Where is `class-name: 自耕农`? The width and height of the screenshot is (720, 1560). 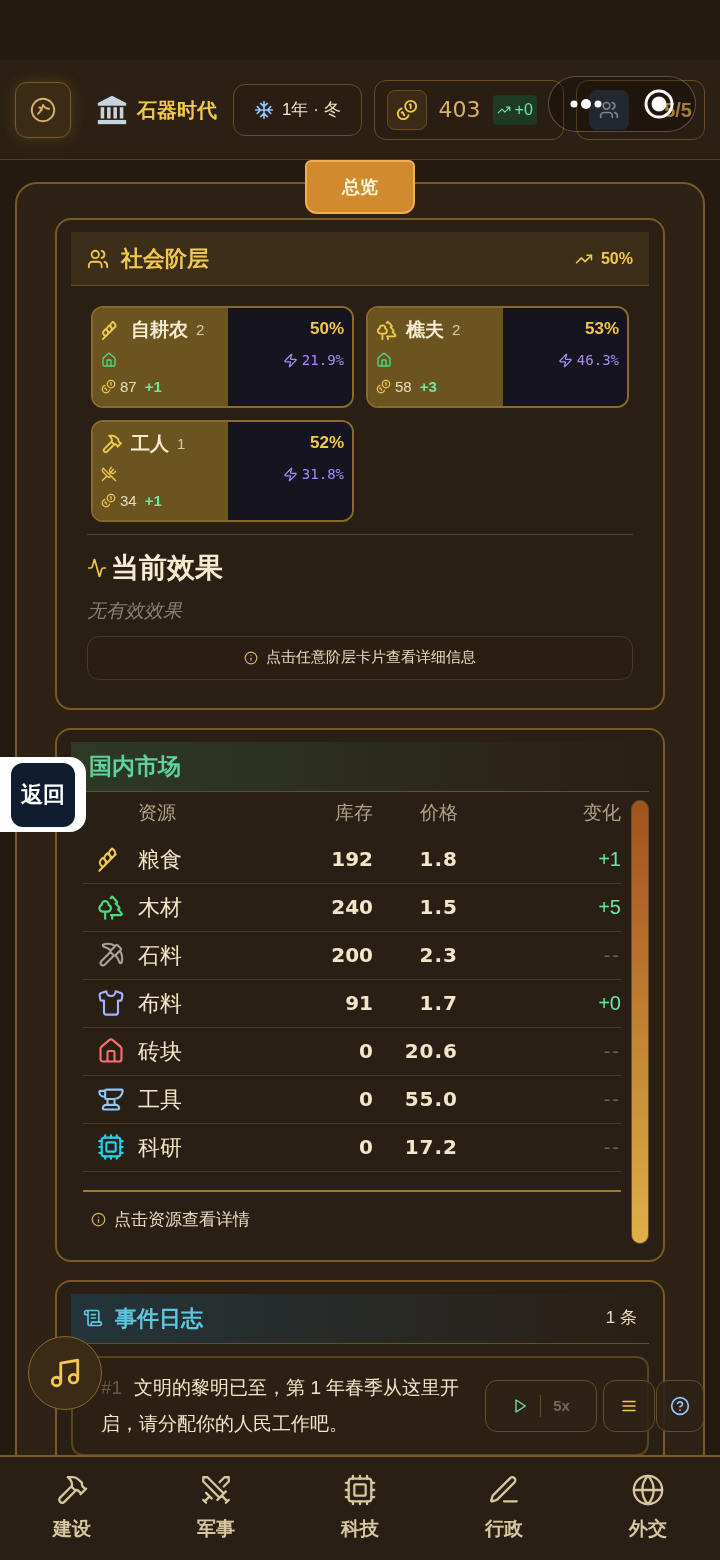 class-name: 自耕农 is located at coordinates (159, 330).